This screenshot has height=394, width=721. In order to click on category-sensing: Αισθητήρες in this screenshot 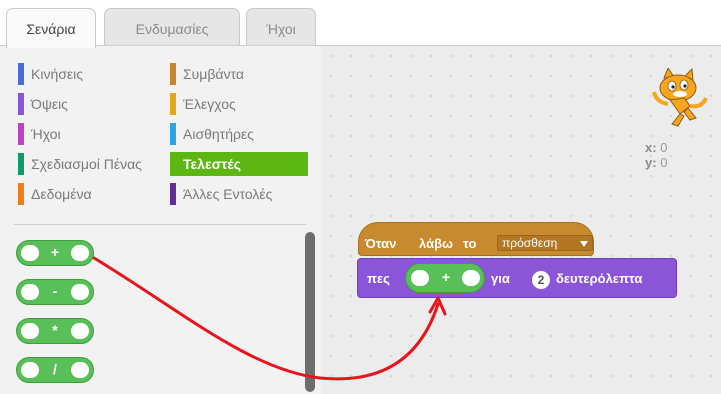, I will do `click(240, 134)`.